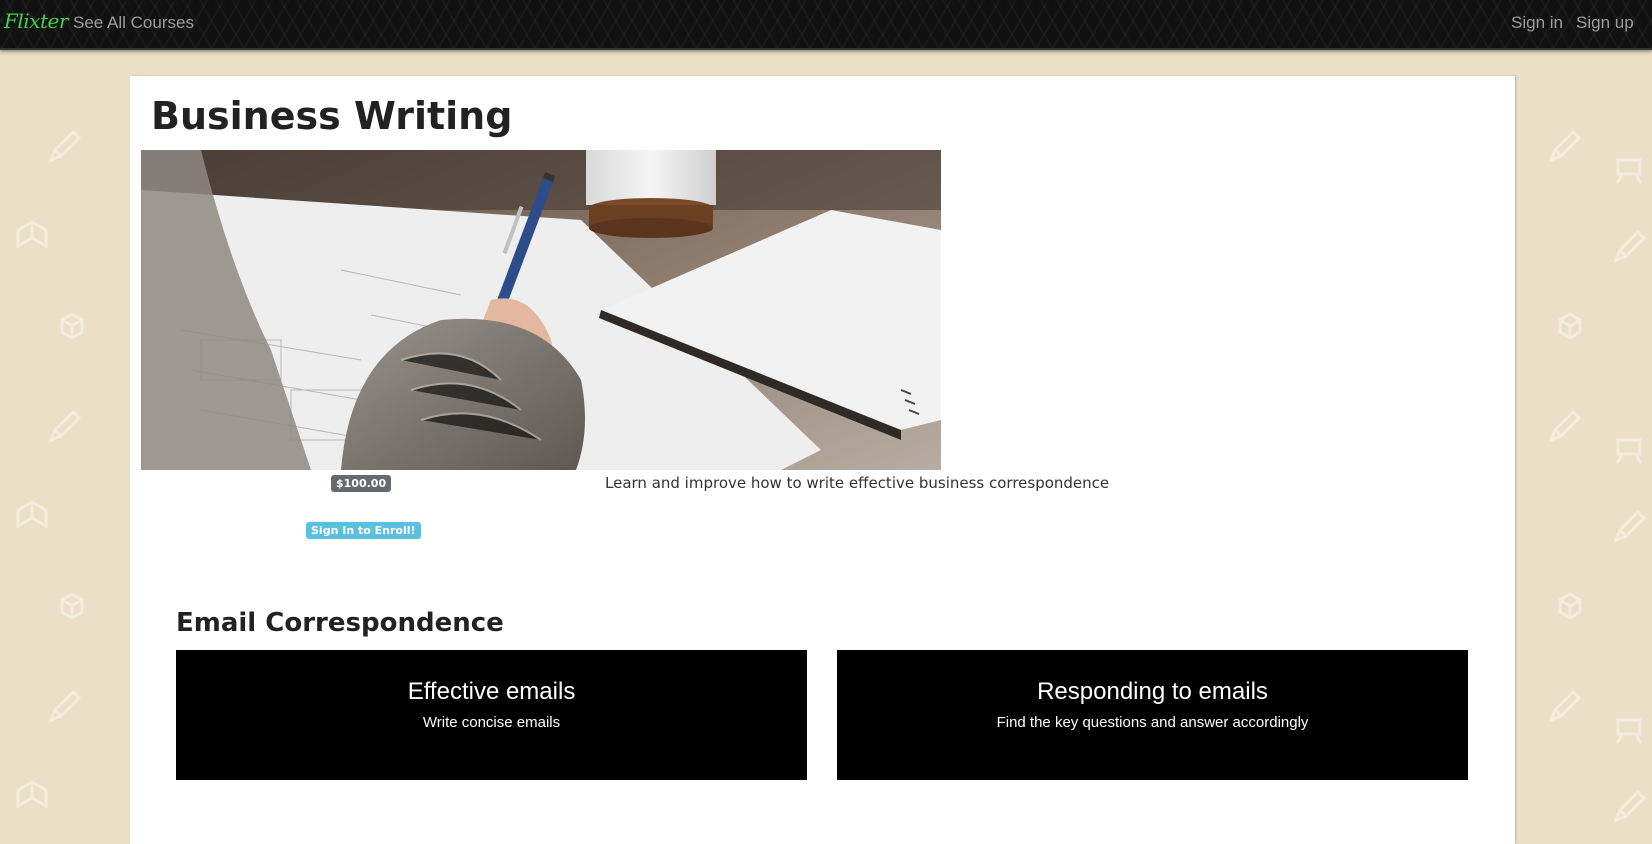 The image size is (1652, 844). What do you see at coordinates (1605, 23) in the screenshot?
I see `sign-up-link: Sign up` at bounding box center [1605, 23].